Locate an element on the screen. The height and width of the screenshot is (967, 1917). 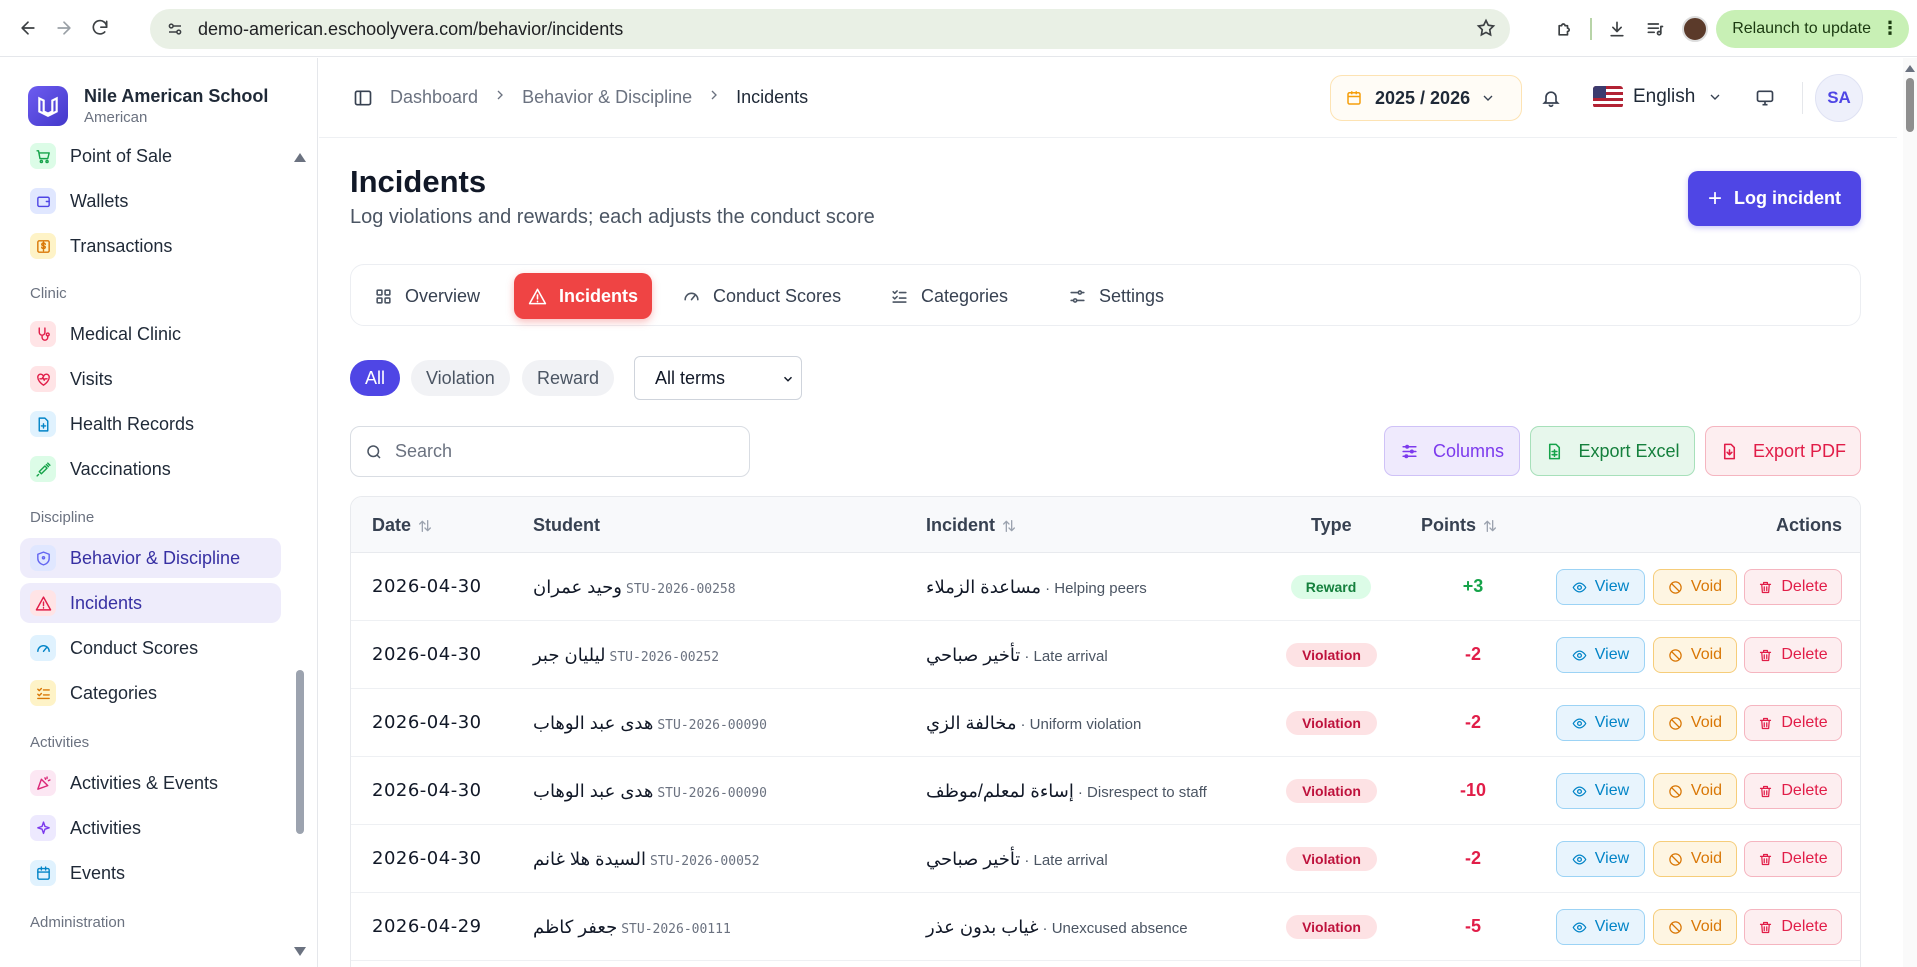
breadcrumb-dashboard: Dashboard is located at coordinates (434, 97).